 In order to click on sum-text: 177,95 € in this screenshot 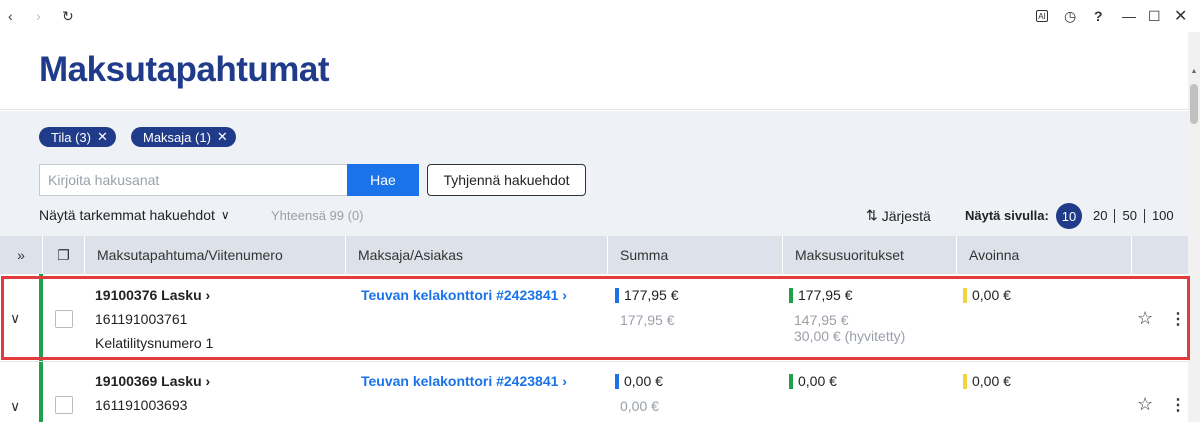, I will do `click(651, 295)`.